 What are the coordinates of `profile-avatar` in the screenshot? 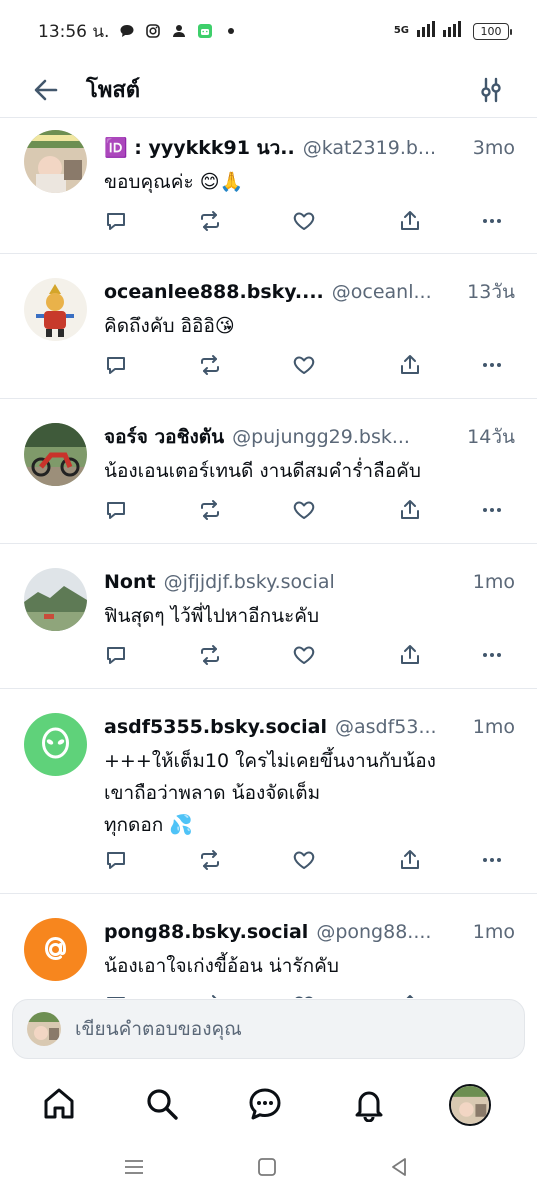 It's located at (470, 1105).